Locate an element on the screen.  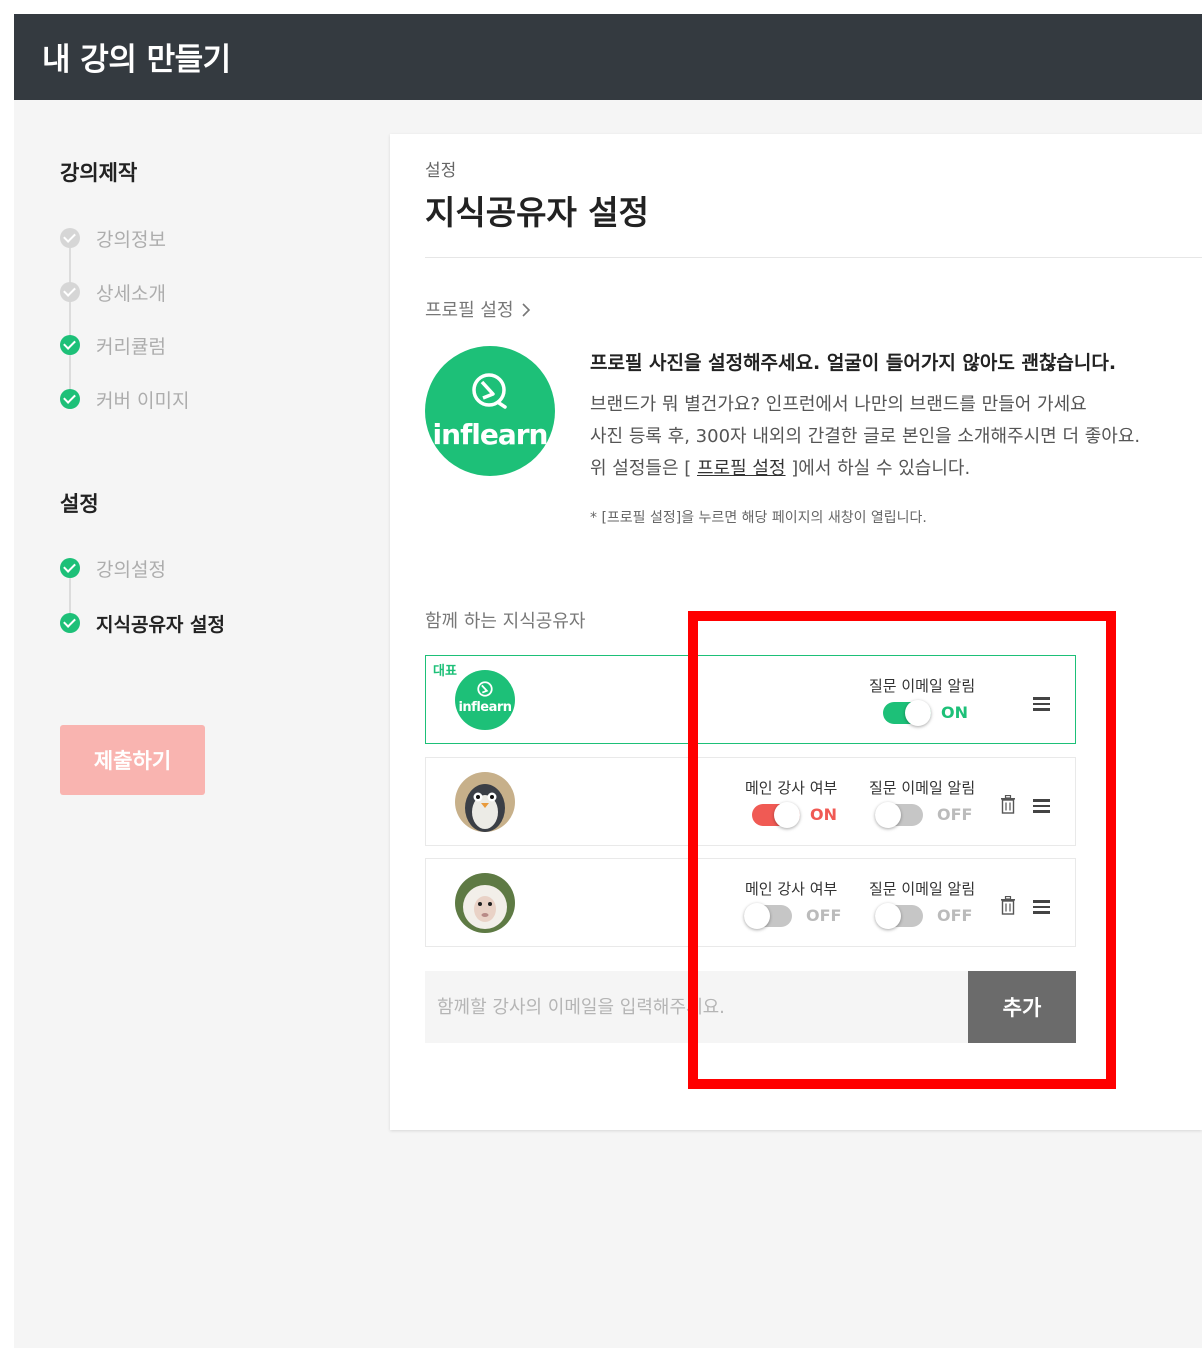
divider is located at coordinates (813, 257).